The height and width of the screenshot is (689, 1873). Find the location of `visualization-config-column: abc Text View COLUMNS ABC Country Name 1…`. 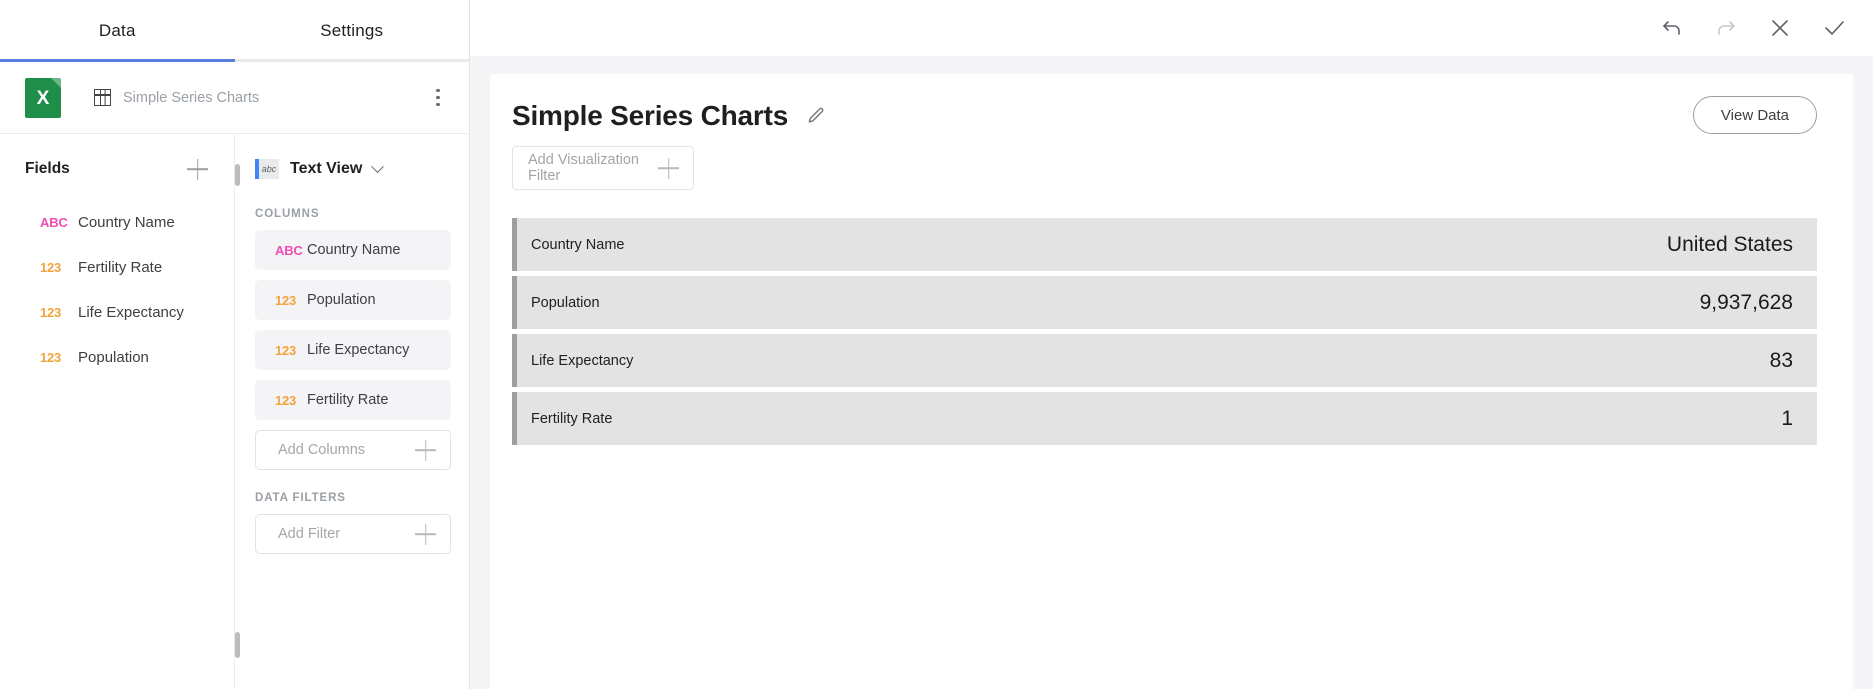

visualization-config-column: abc Text View COLUMNS ABC Country Name 1… is located at coordinates (352, 411).